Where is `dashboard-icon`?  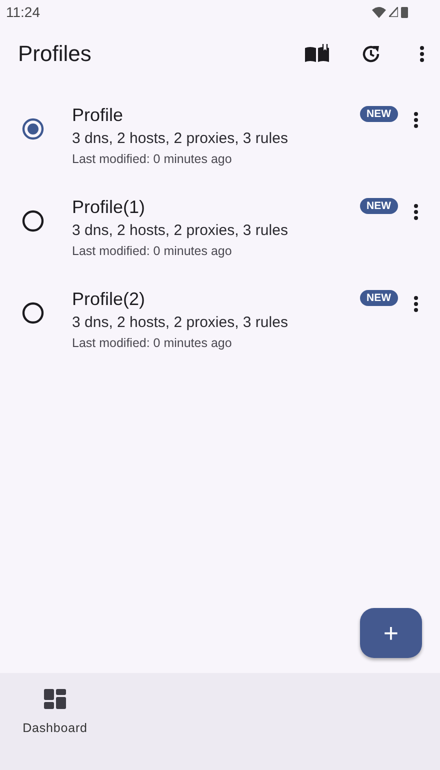 dashboard-icon is located at coordinates (55, 699).